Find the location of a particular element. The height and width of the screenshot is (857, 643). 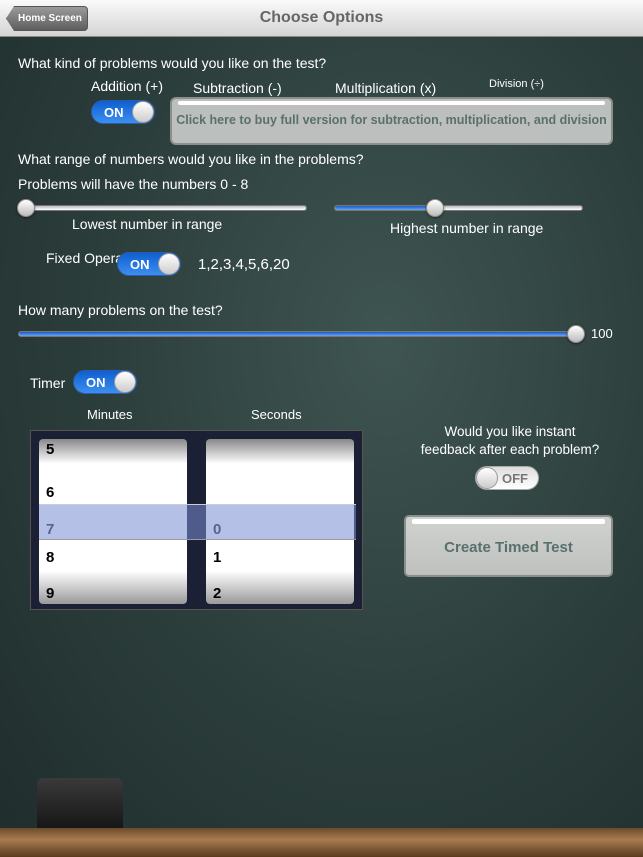

fixed-operands-switch: ON is located at coordinates (149, 264).